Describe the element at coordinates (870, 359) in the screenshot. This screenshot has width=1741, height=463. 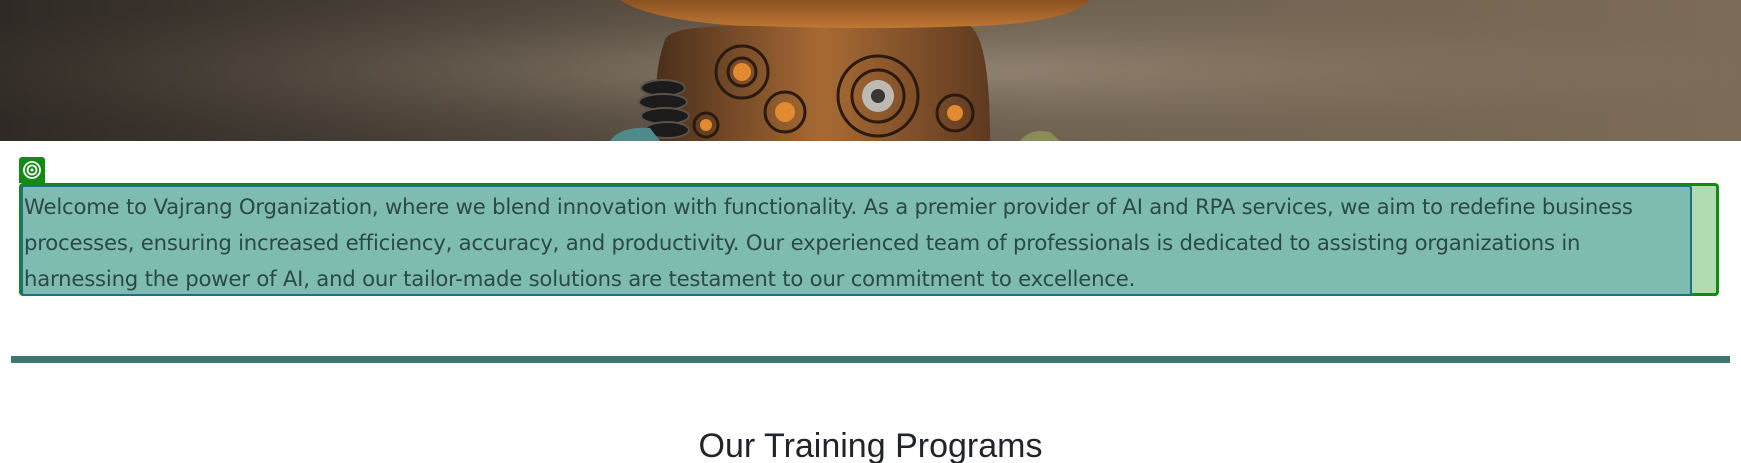
I see `section-divider` at that location.